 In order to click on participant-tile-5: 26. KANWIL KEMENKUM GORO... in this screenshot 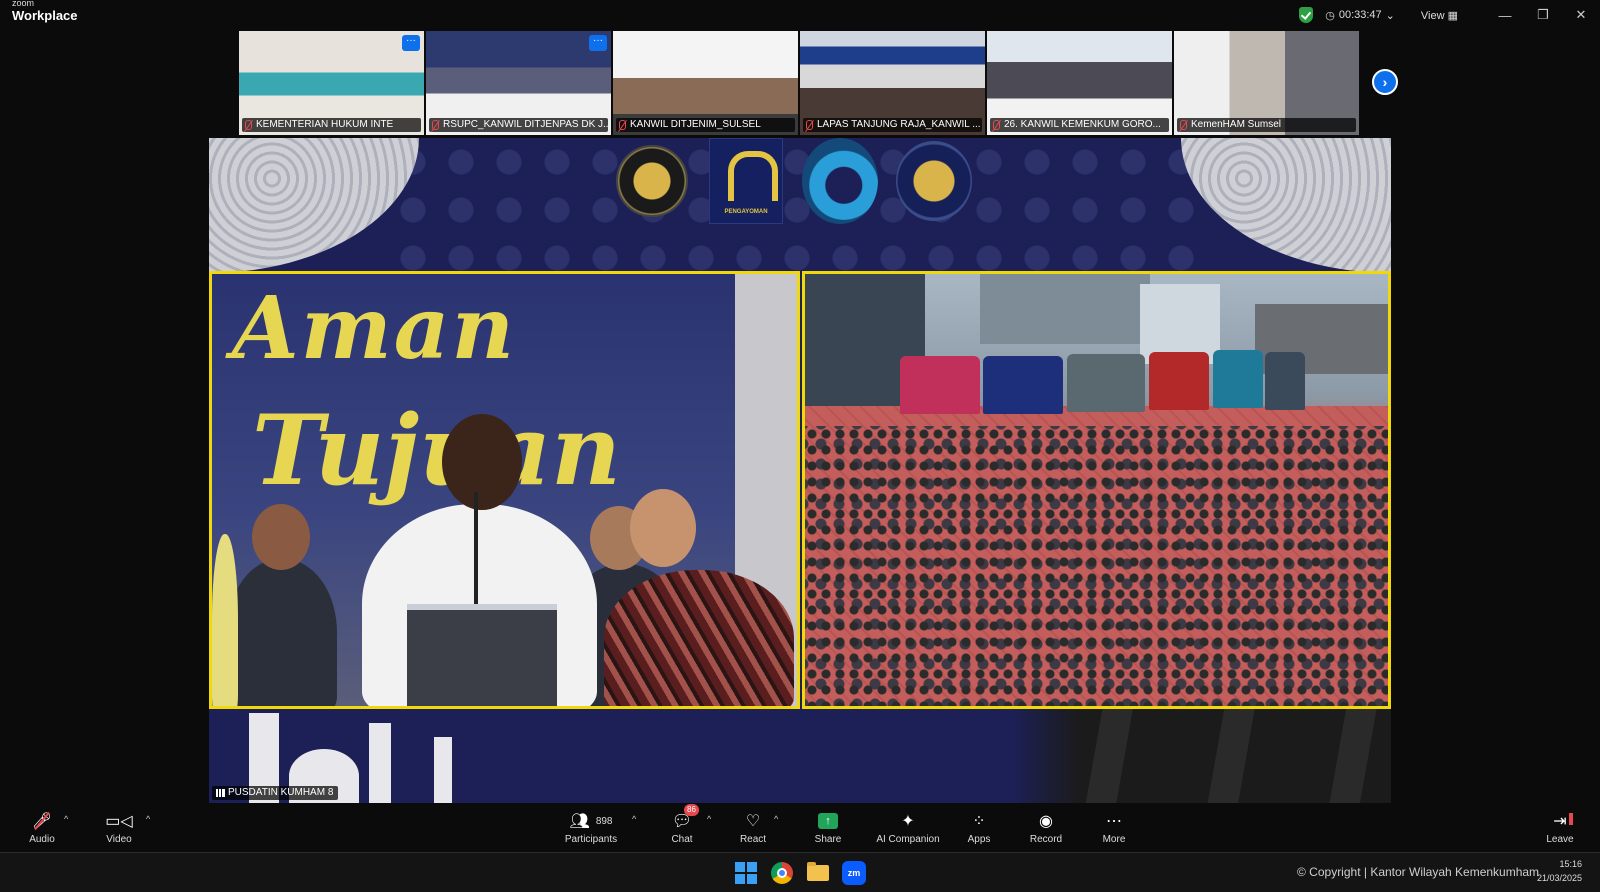, I will do `click(1079, 83)`.